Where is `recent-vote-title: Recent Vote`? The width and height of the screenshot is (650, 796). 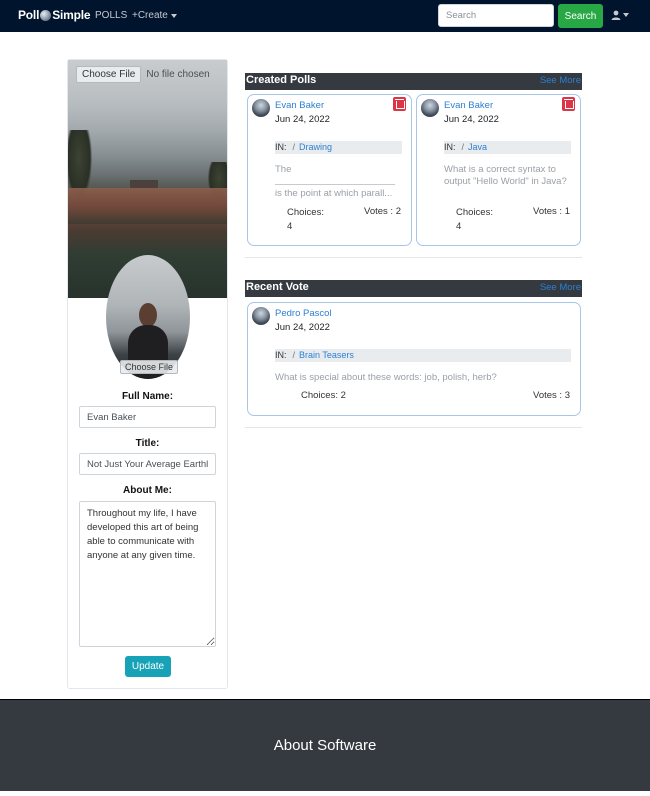
recent-vote-title: Recent Vote is located at coordinates (277, 287).